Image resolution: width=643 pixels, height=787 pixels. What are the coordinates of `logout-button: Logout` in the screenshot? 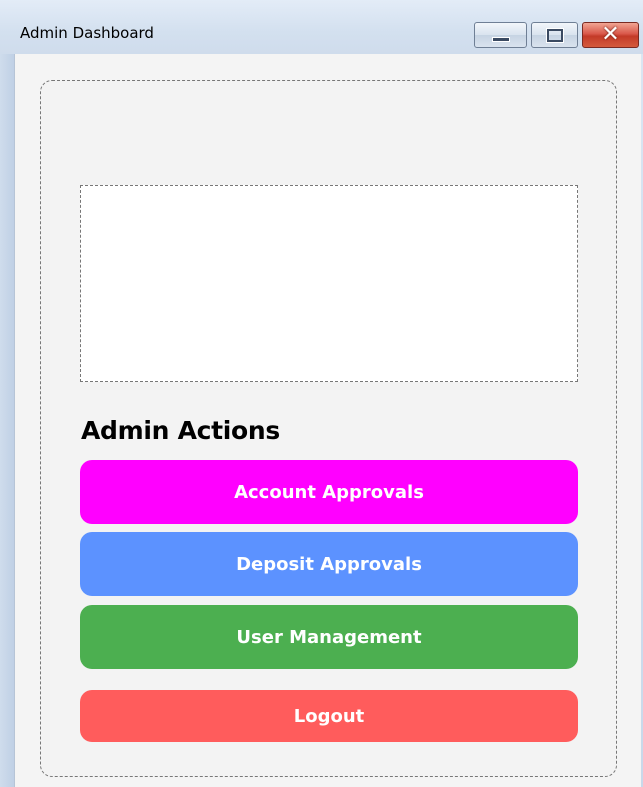 It's located at (329, 716).